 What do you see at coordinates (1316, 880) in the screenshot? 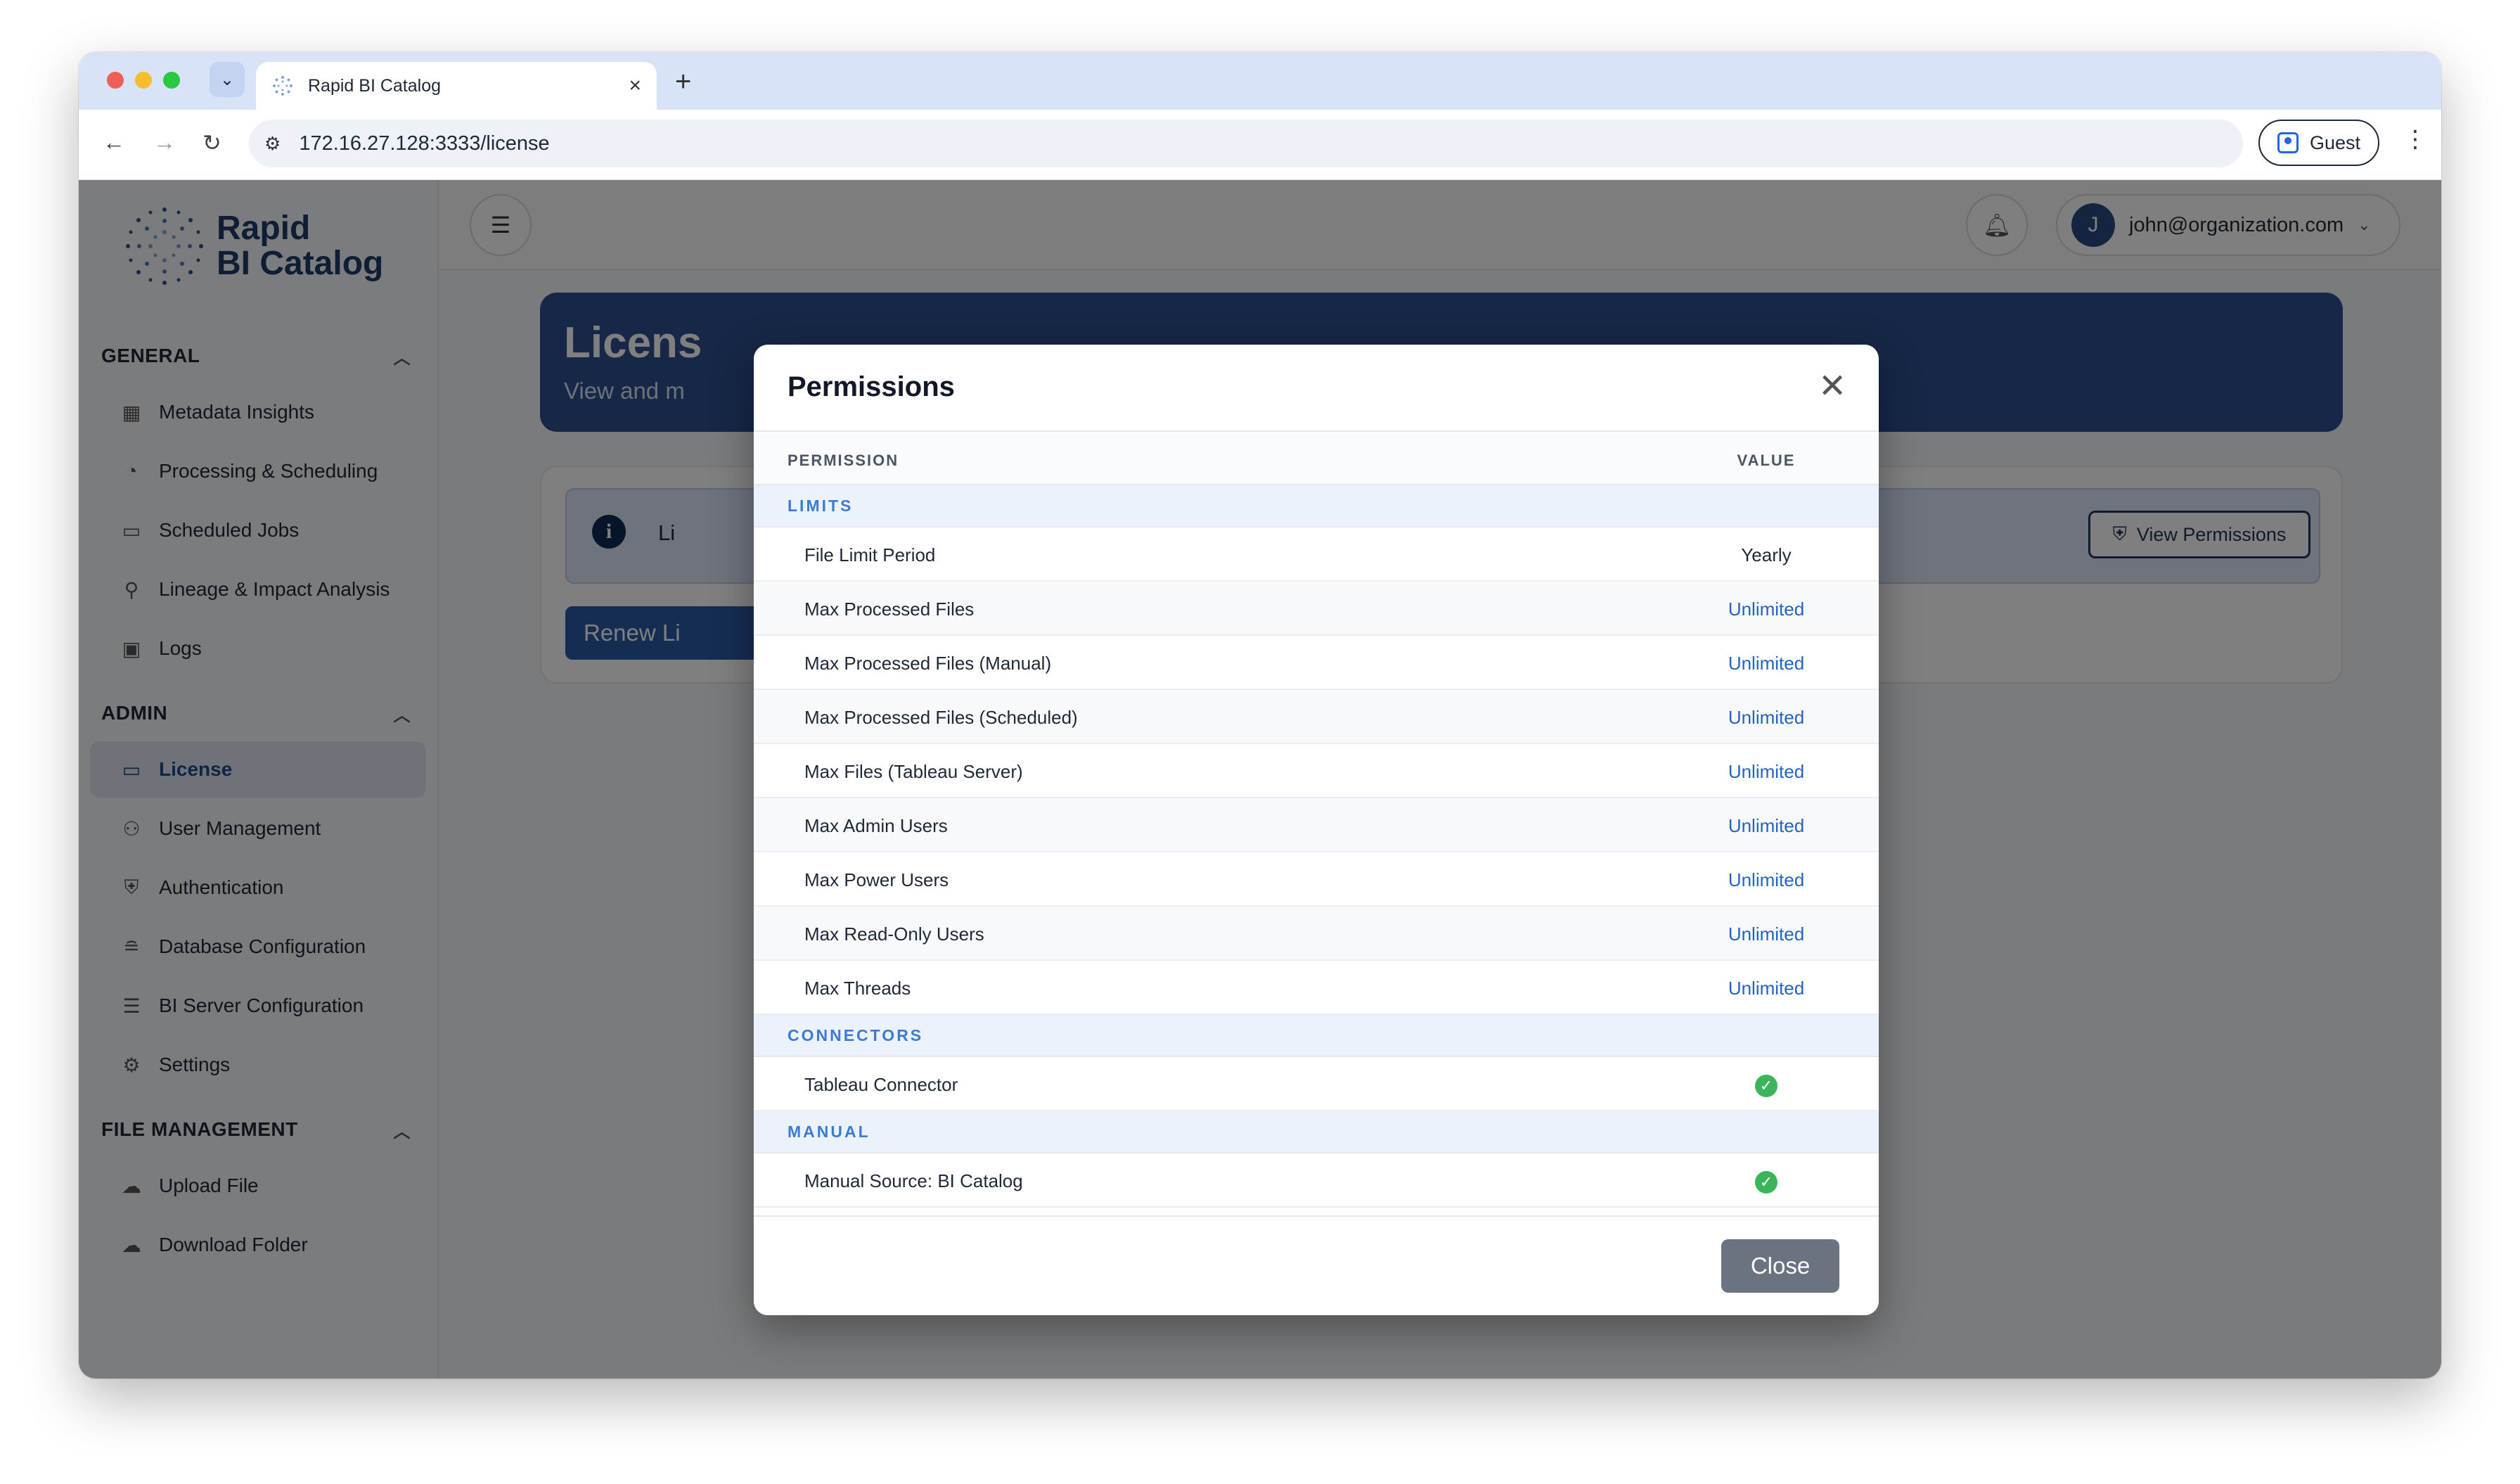
I see `table-row: Max Power Users Unlimited` at bounding box center [1316, 880].